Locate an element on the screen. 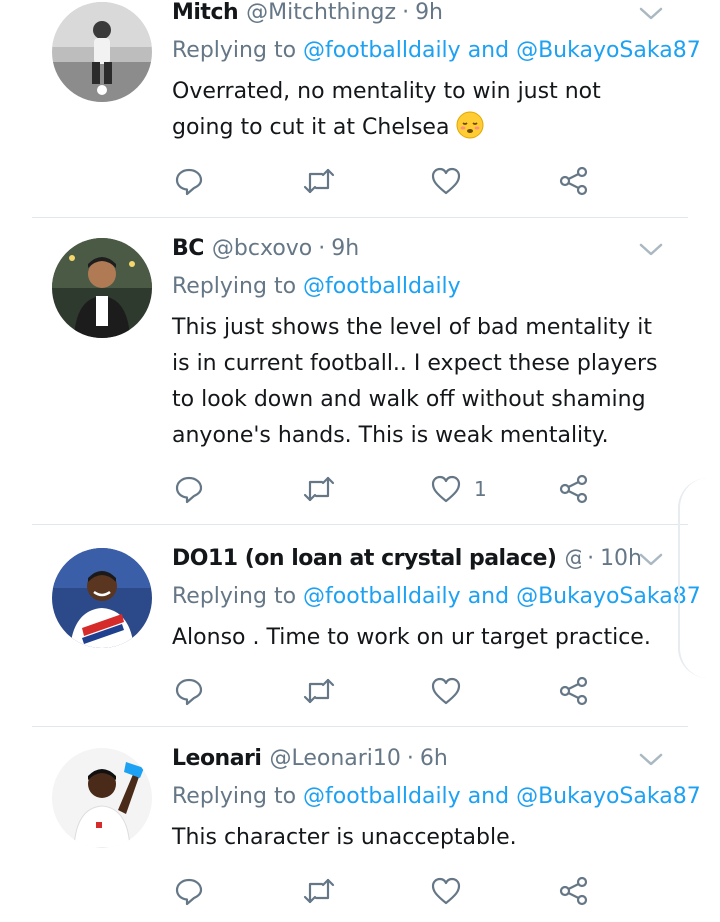  display-name: DO11 (on loan at crystal palace) is located at coordinates (364, 559).